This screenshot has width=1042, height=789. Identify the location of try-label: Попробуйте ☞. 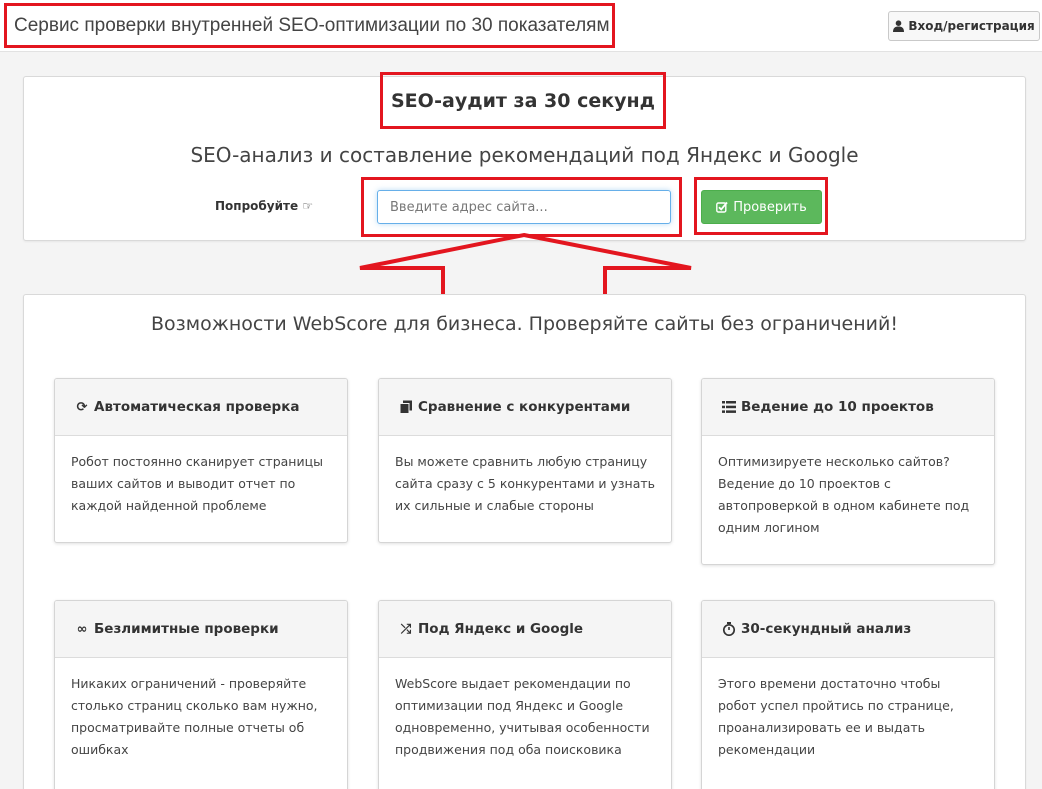
(264, 206).